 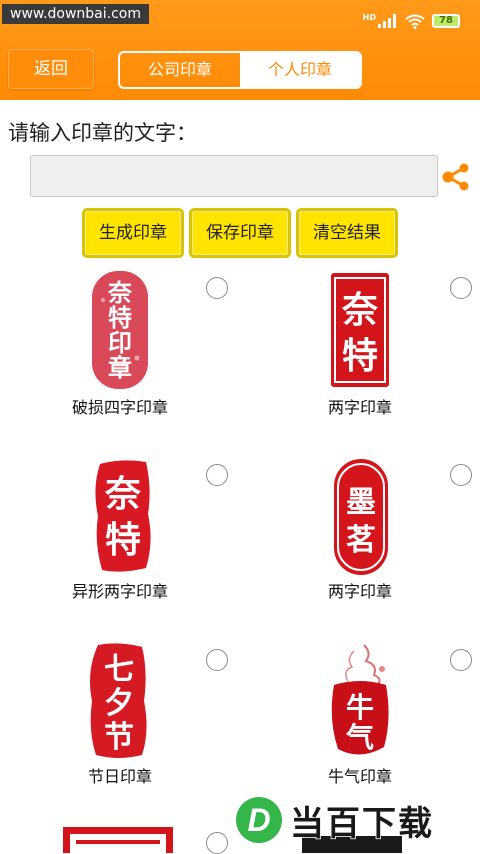 I want to click on stamp-option-broken-four: 奈 特 印 章 破损四字印章, so click(x=120, y=343).